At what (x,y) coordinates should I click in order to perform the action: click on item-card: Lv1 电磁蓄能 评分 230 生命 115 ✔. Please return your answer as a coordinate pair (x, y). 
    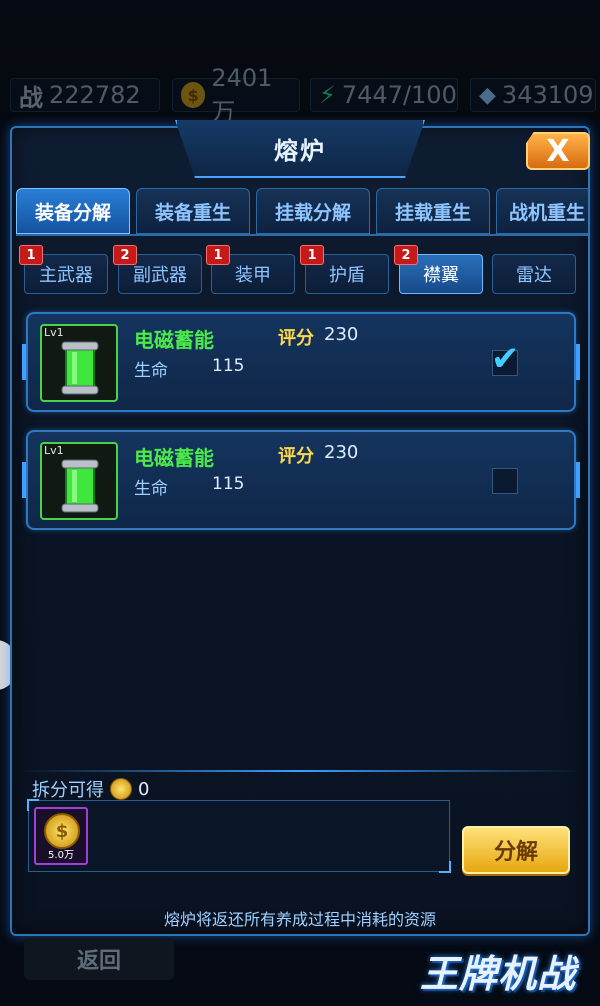
    Looking at the image, I should click on (301, 362).